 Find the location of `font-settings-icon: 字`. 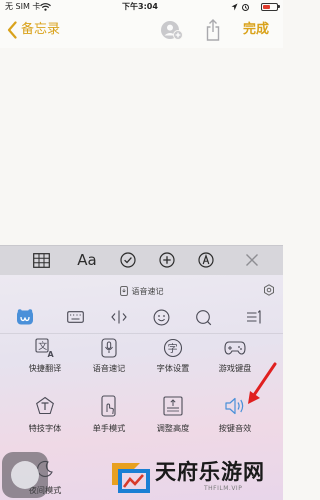

font-settings-icon: 字 is located at coordinates (173, 348).